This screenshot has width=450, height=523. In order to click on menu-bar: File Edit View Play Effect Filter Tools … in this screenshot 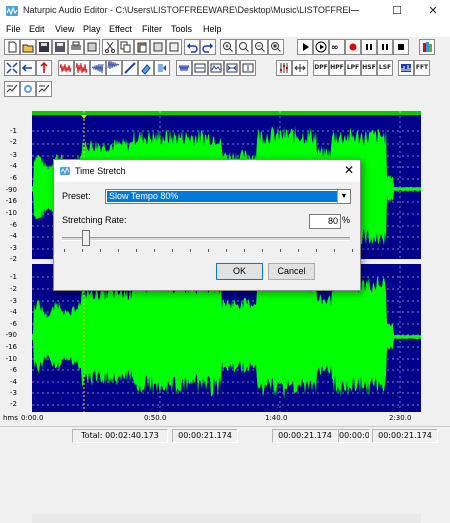, I will do `click(225, 29)`.